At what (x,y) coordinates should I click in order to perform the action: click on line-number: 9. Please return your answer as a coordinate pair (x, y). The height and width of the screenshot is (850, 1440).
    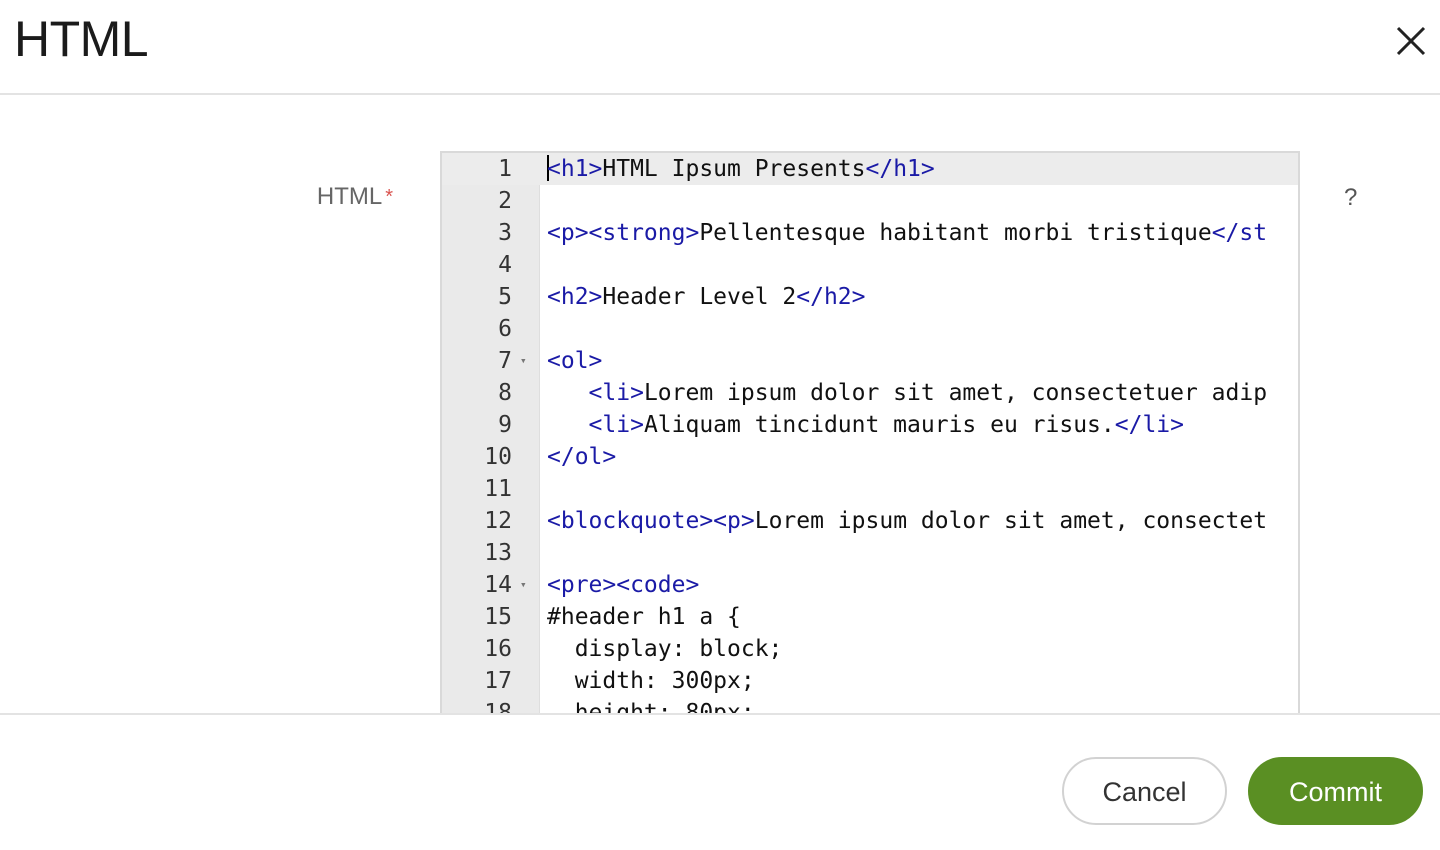
    Looking at the image, I should click on (505, 425).